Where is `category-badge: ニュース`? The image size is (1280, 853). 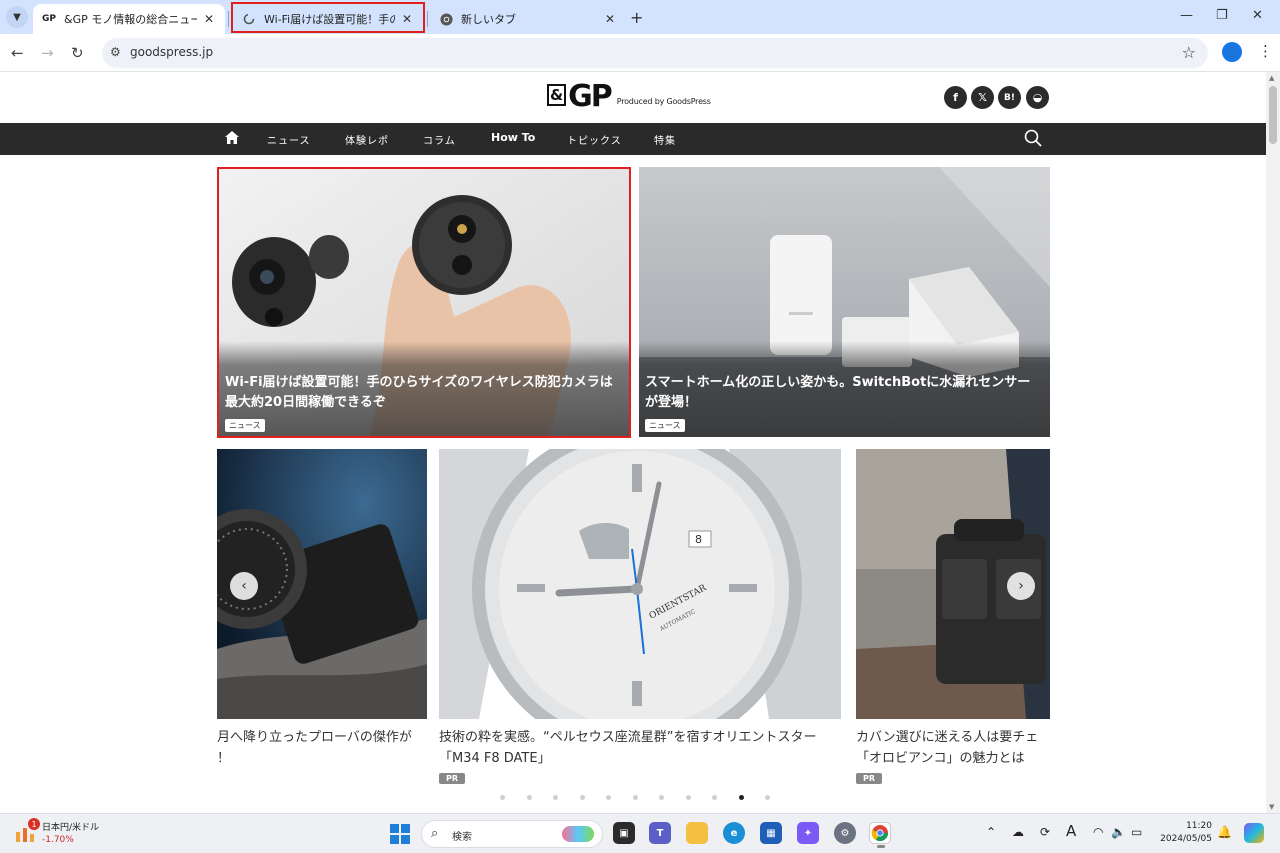
category-badge: ニュース is located at coordinates (665, 425).